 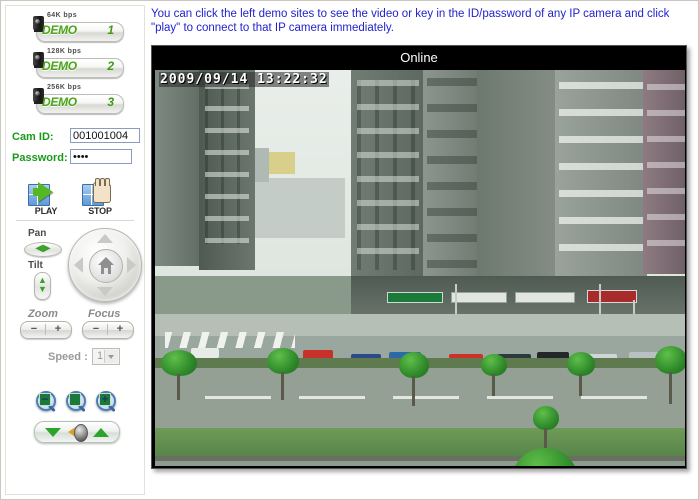 I want to click on pan-right-arrow-icon, so click(x=131, y=265).